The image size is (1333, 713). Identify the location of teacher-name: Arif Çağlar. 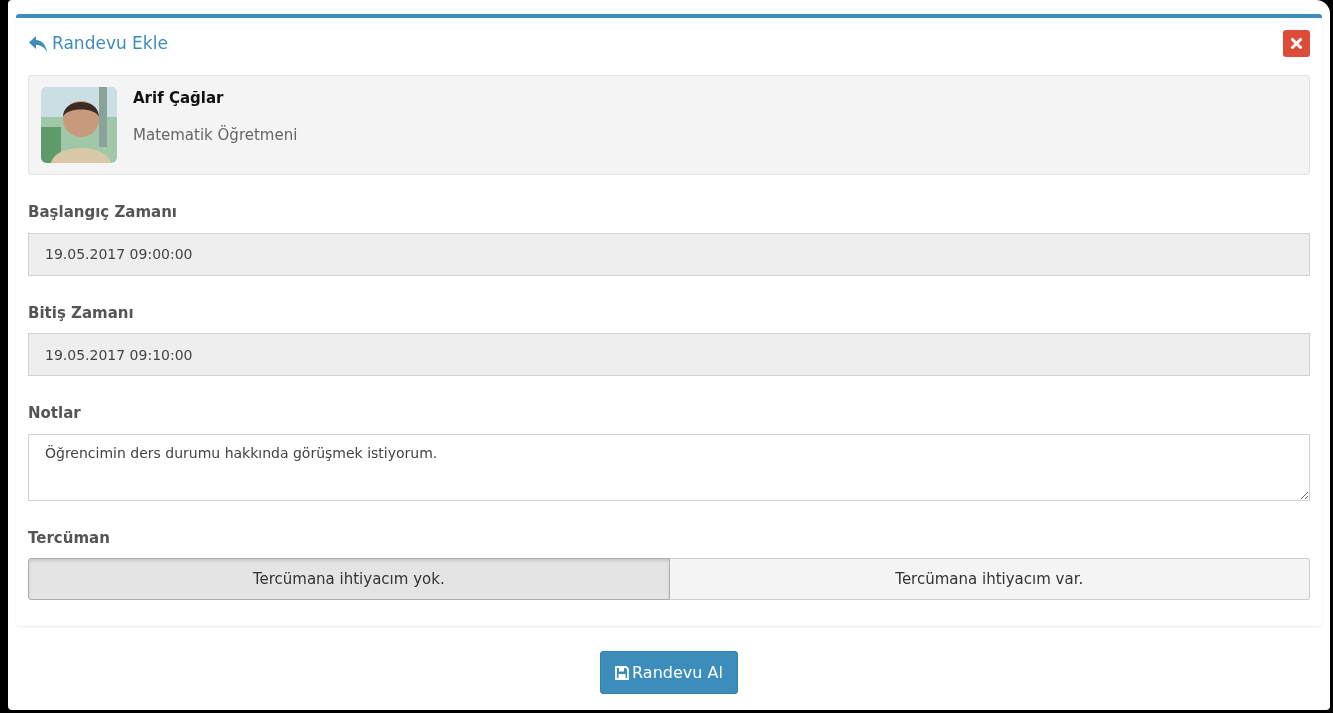
(179, 98).